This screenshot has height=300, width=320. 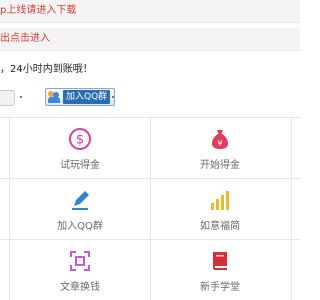 What do you see at coordinates (46, 69) in the screenshot?
I see `payout-notice-text: ，24小时内到账哦！` at bounding box center [46, 69].